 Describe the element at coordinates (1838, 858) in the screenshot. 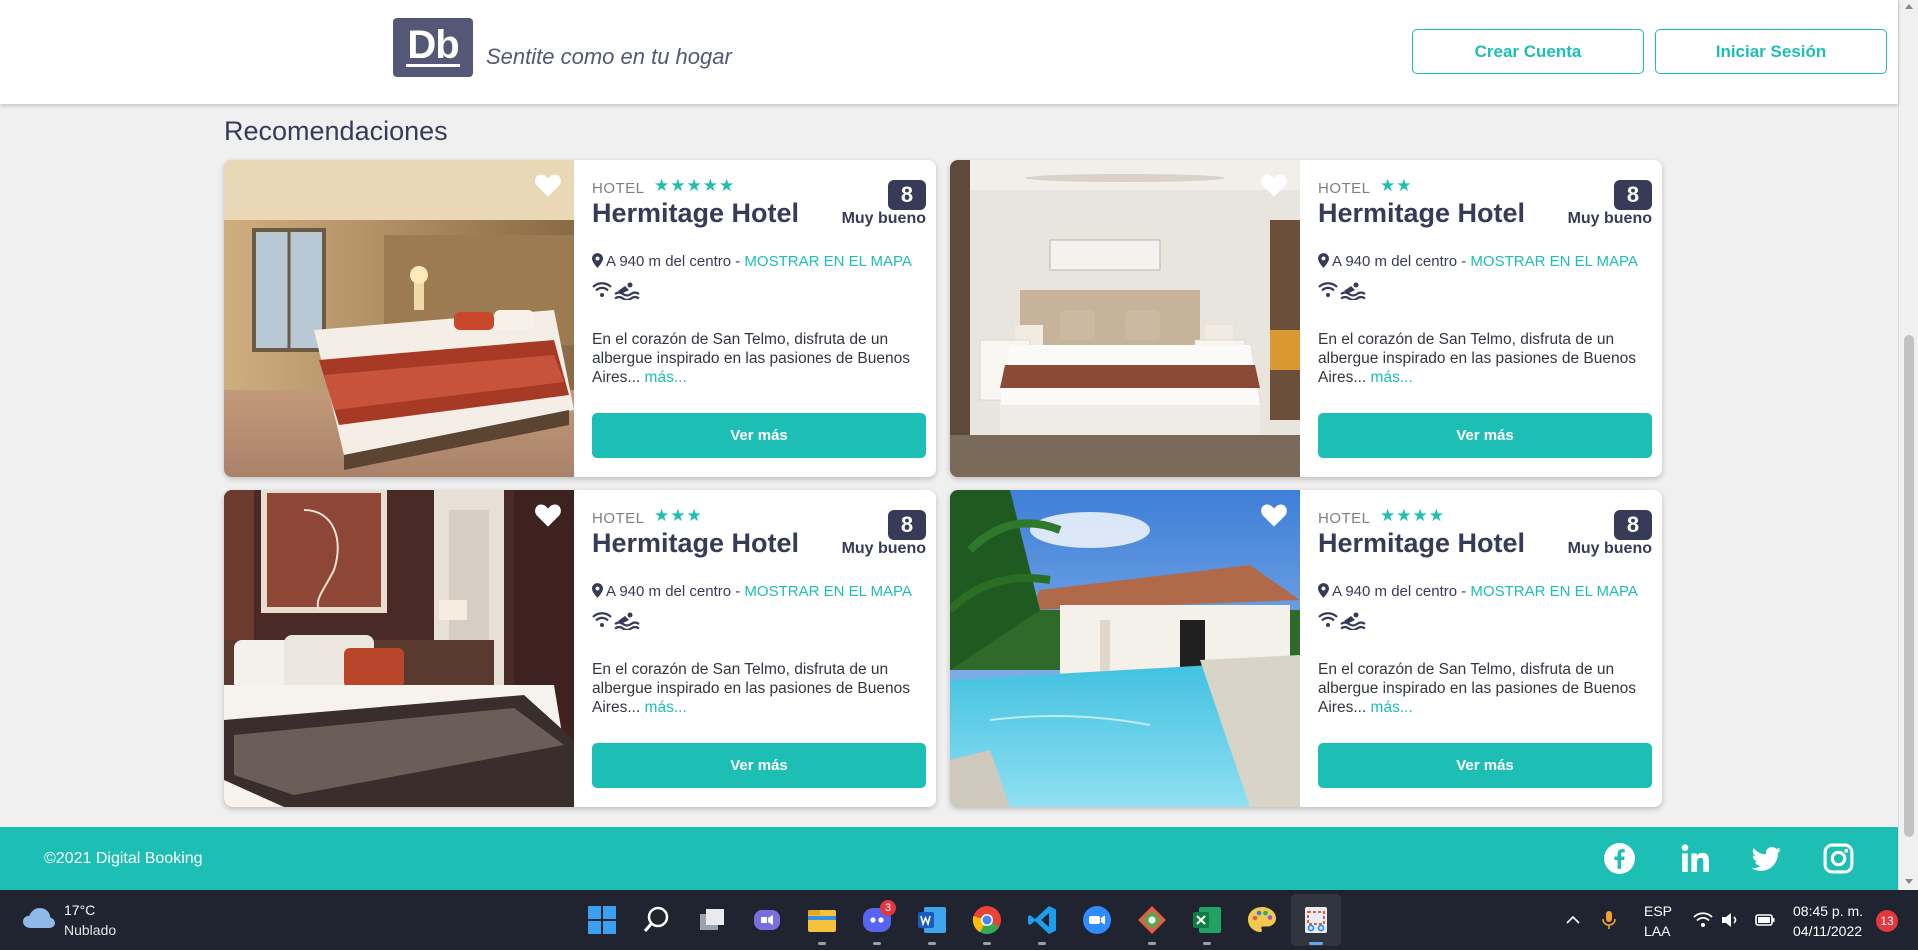

I see `instagram-icon` at that location.